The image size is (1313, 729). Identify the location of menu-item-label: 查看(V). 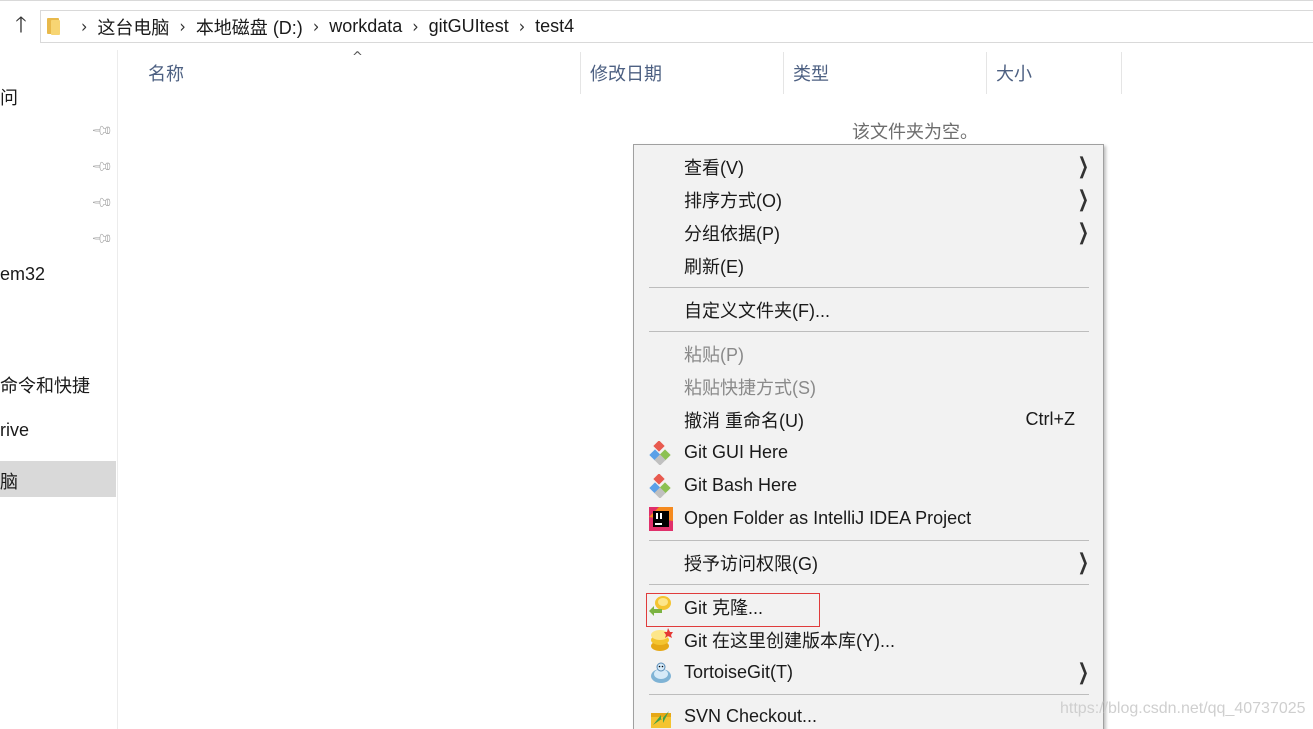
(714, 167).